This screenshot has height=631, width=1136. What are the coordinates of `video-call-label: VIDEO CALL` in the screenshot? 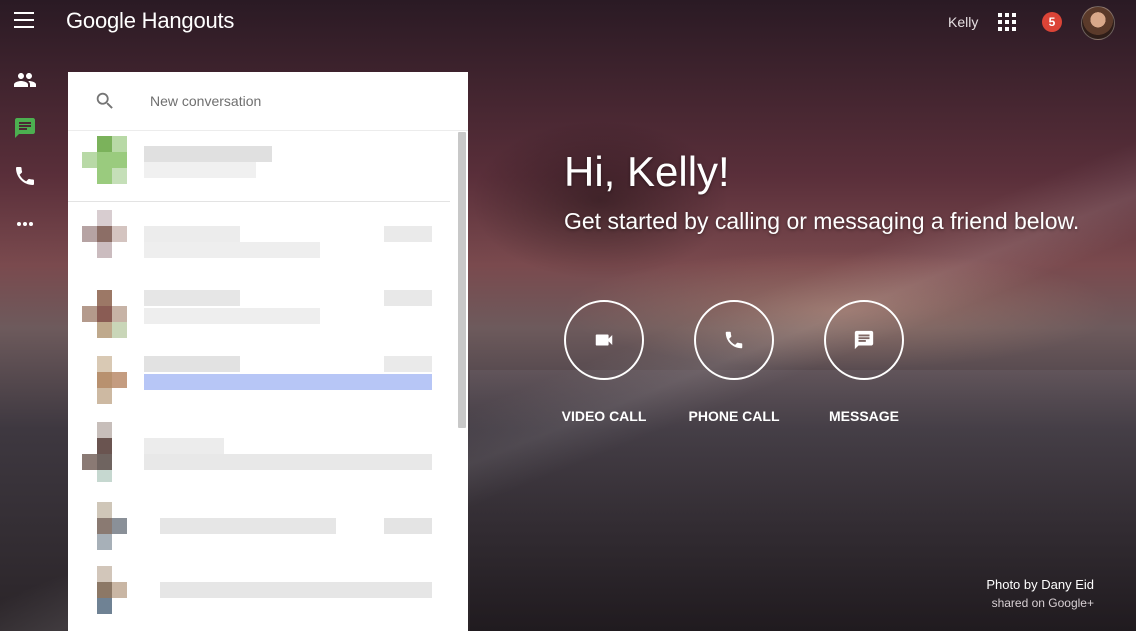 It's located at (604, 416).